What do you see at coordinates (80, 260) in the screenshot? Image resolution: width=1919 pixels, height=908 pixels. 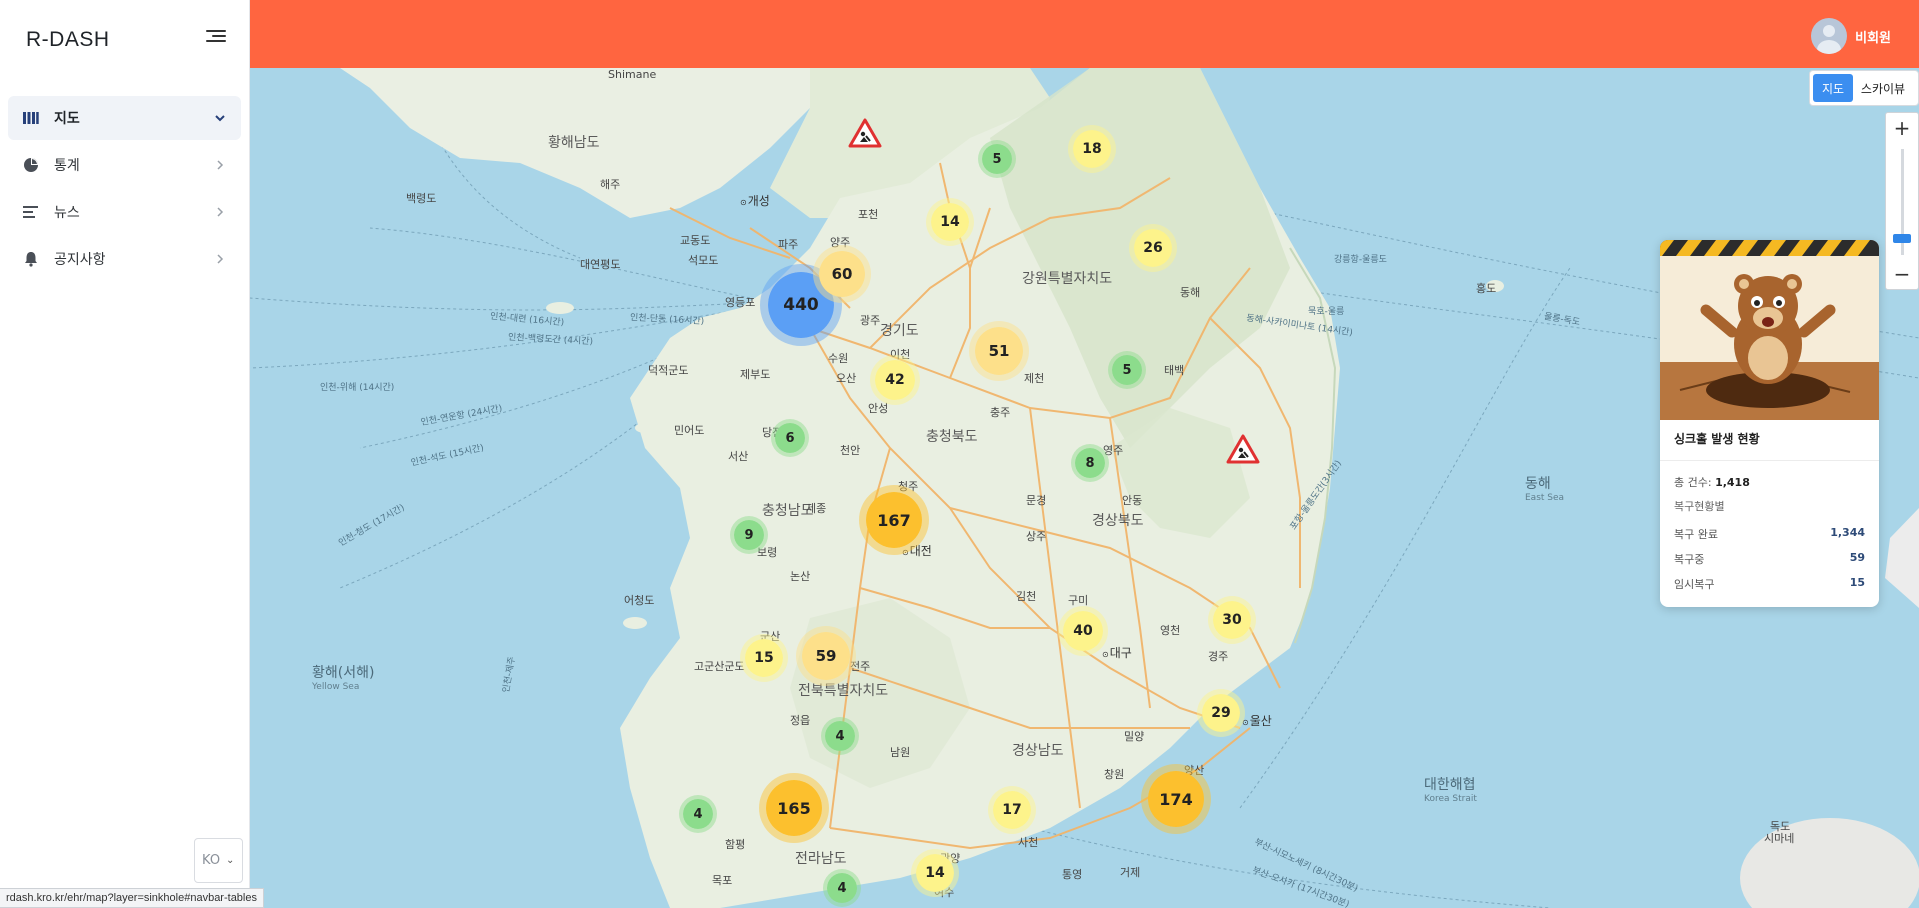 I see `sidebar-item-label: 공지사항` at bounding box center [80, 260].